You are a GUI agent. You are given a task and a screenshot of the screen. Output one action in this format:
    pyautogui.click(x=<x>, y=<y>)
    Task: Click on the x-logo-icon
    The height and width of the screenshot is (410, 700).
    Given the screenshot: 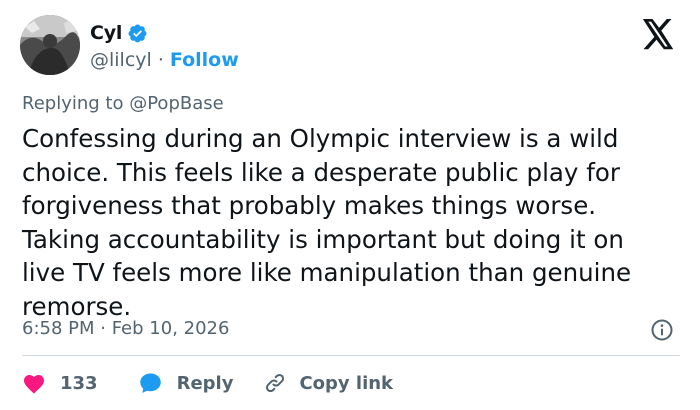 What is the action you would take?
    pyautogui.click(x=658, y=34)
    